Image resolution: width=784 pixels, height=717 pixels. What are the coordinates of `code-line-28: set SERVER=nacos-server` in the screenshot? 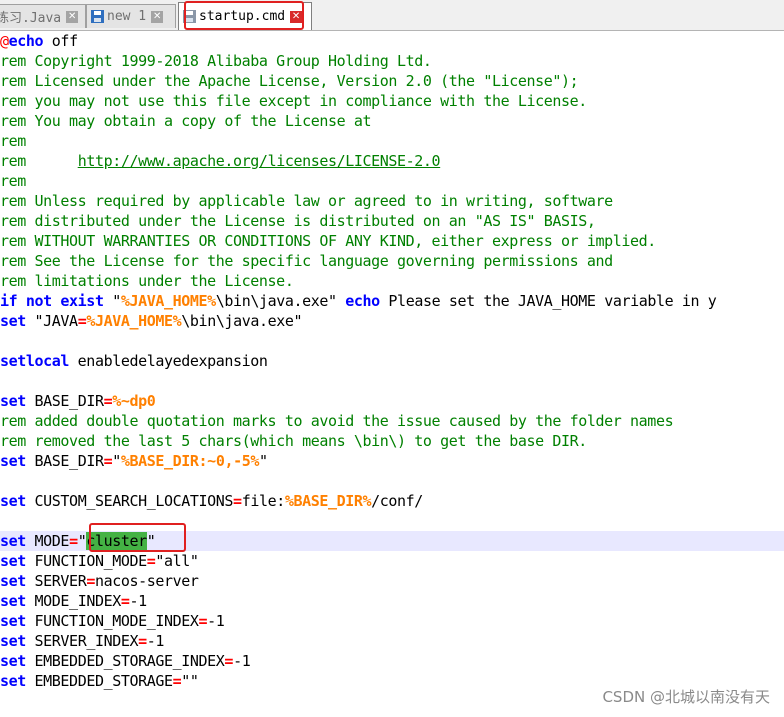 It's located at (99, 581).